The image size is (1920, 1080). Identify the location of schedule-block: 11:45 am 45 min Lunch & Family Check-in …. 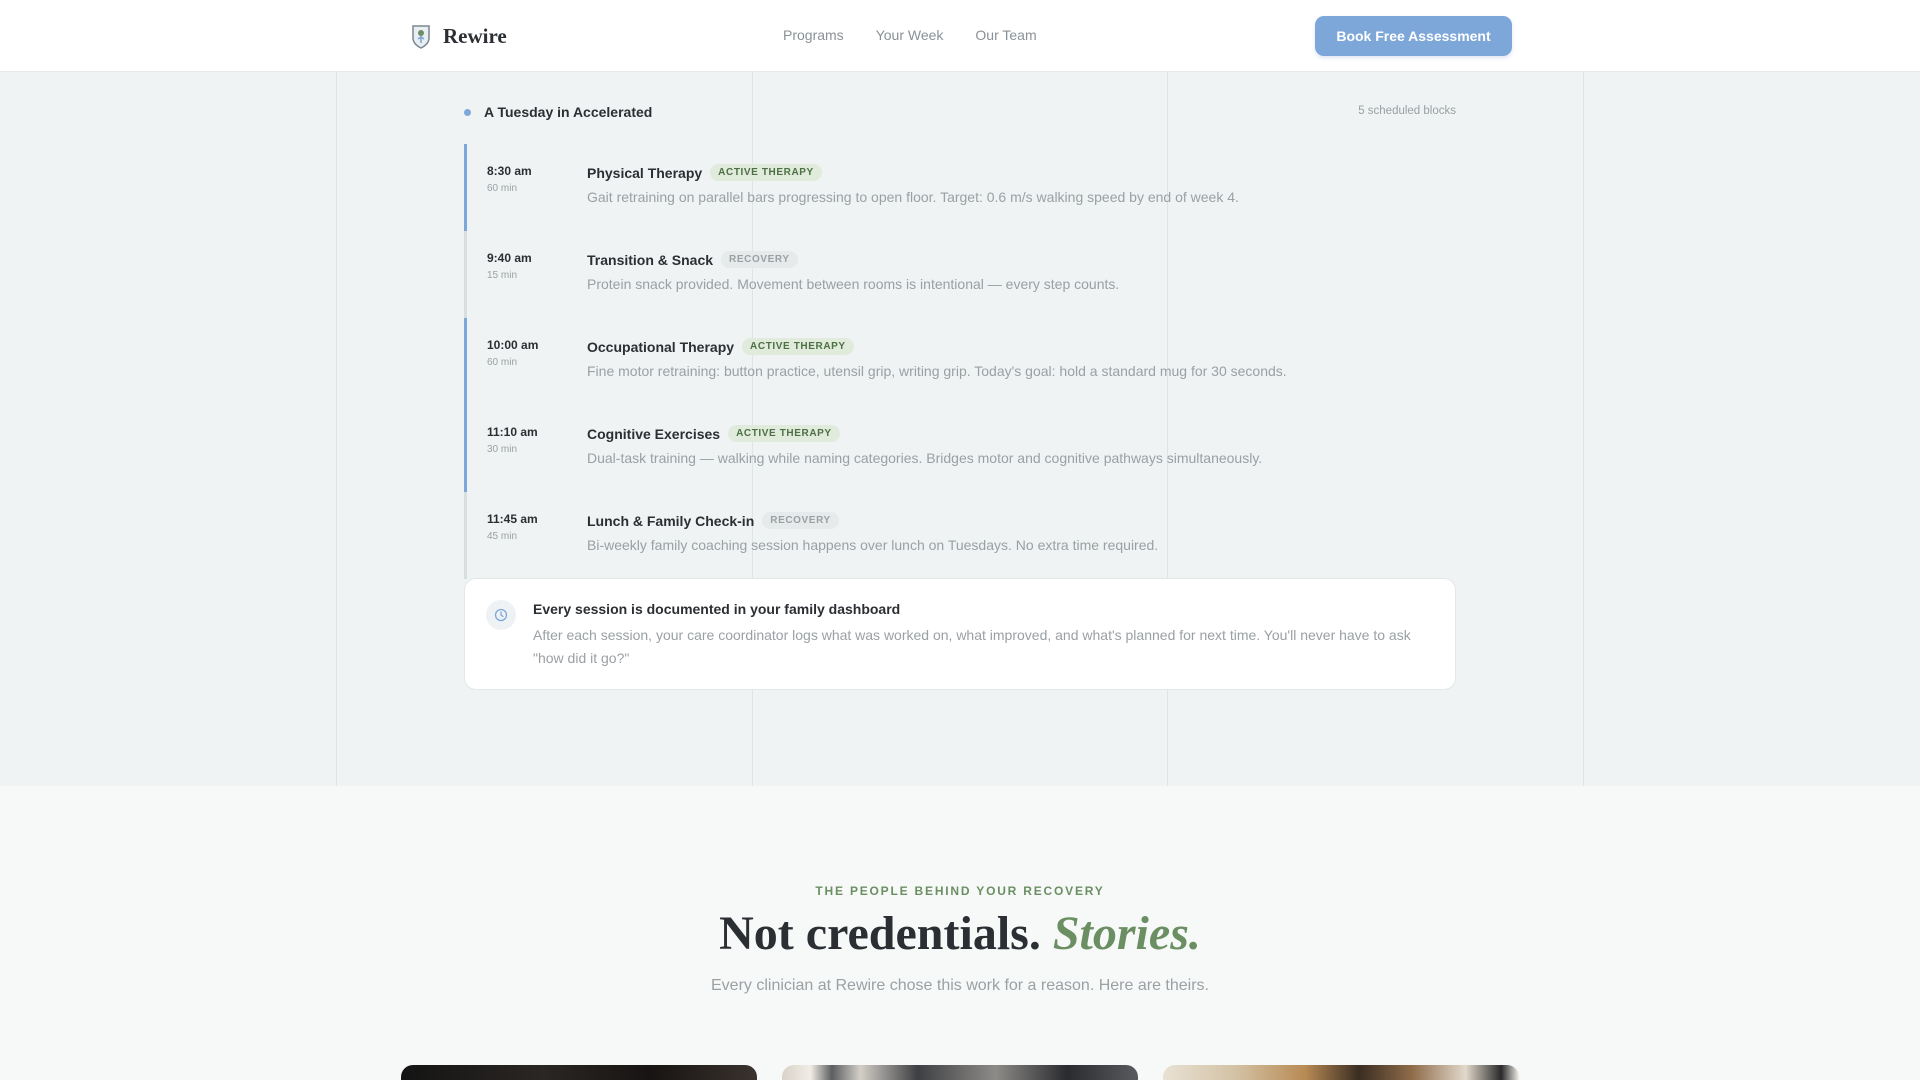
(960, 535).